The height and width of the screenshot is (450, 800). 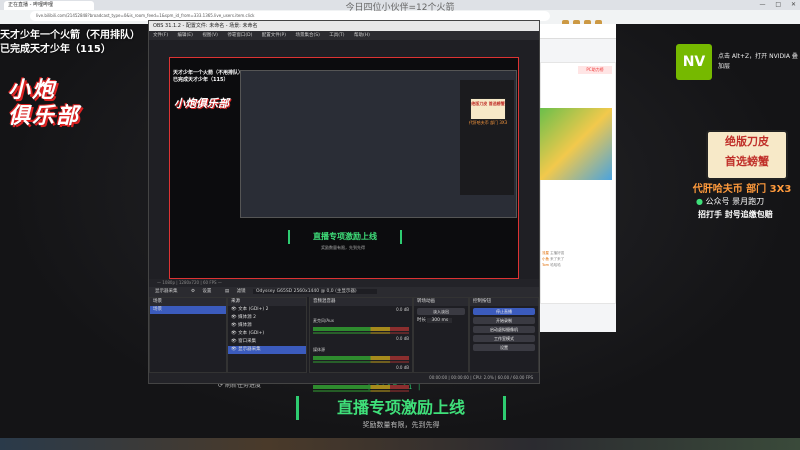 I want to click on wechat-icon: ●, so click(x=699, y=201).